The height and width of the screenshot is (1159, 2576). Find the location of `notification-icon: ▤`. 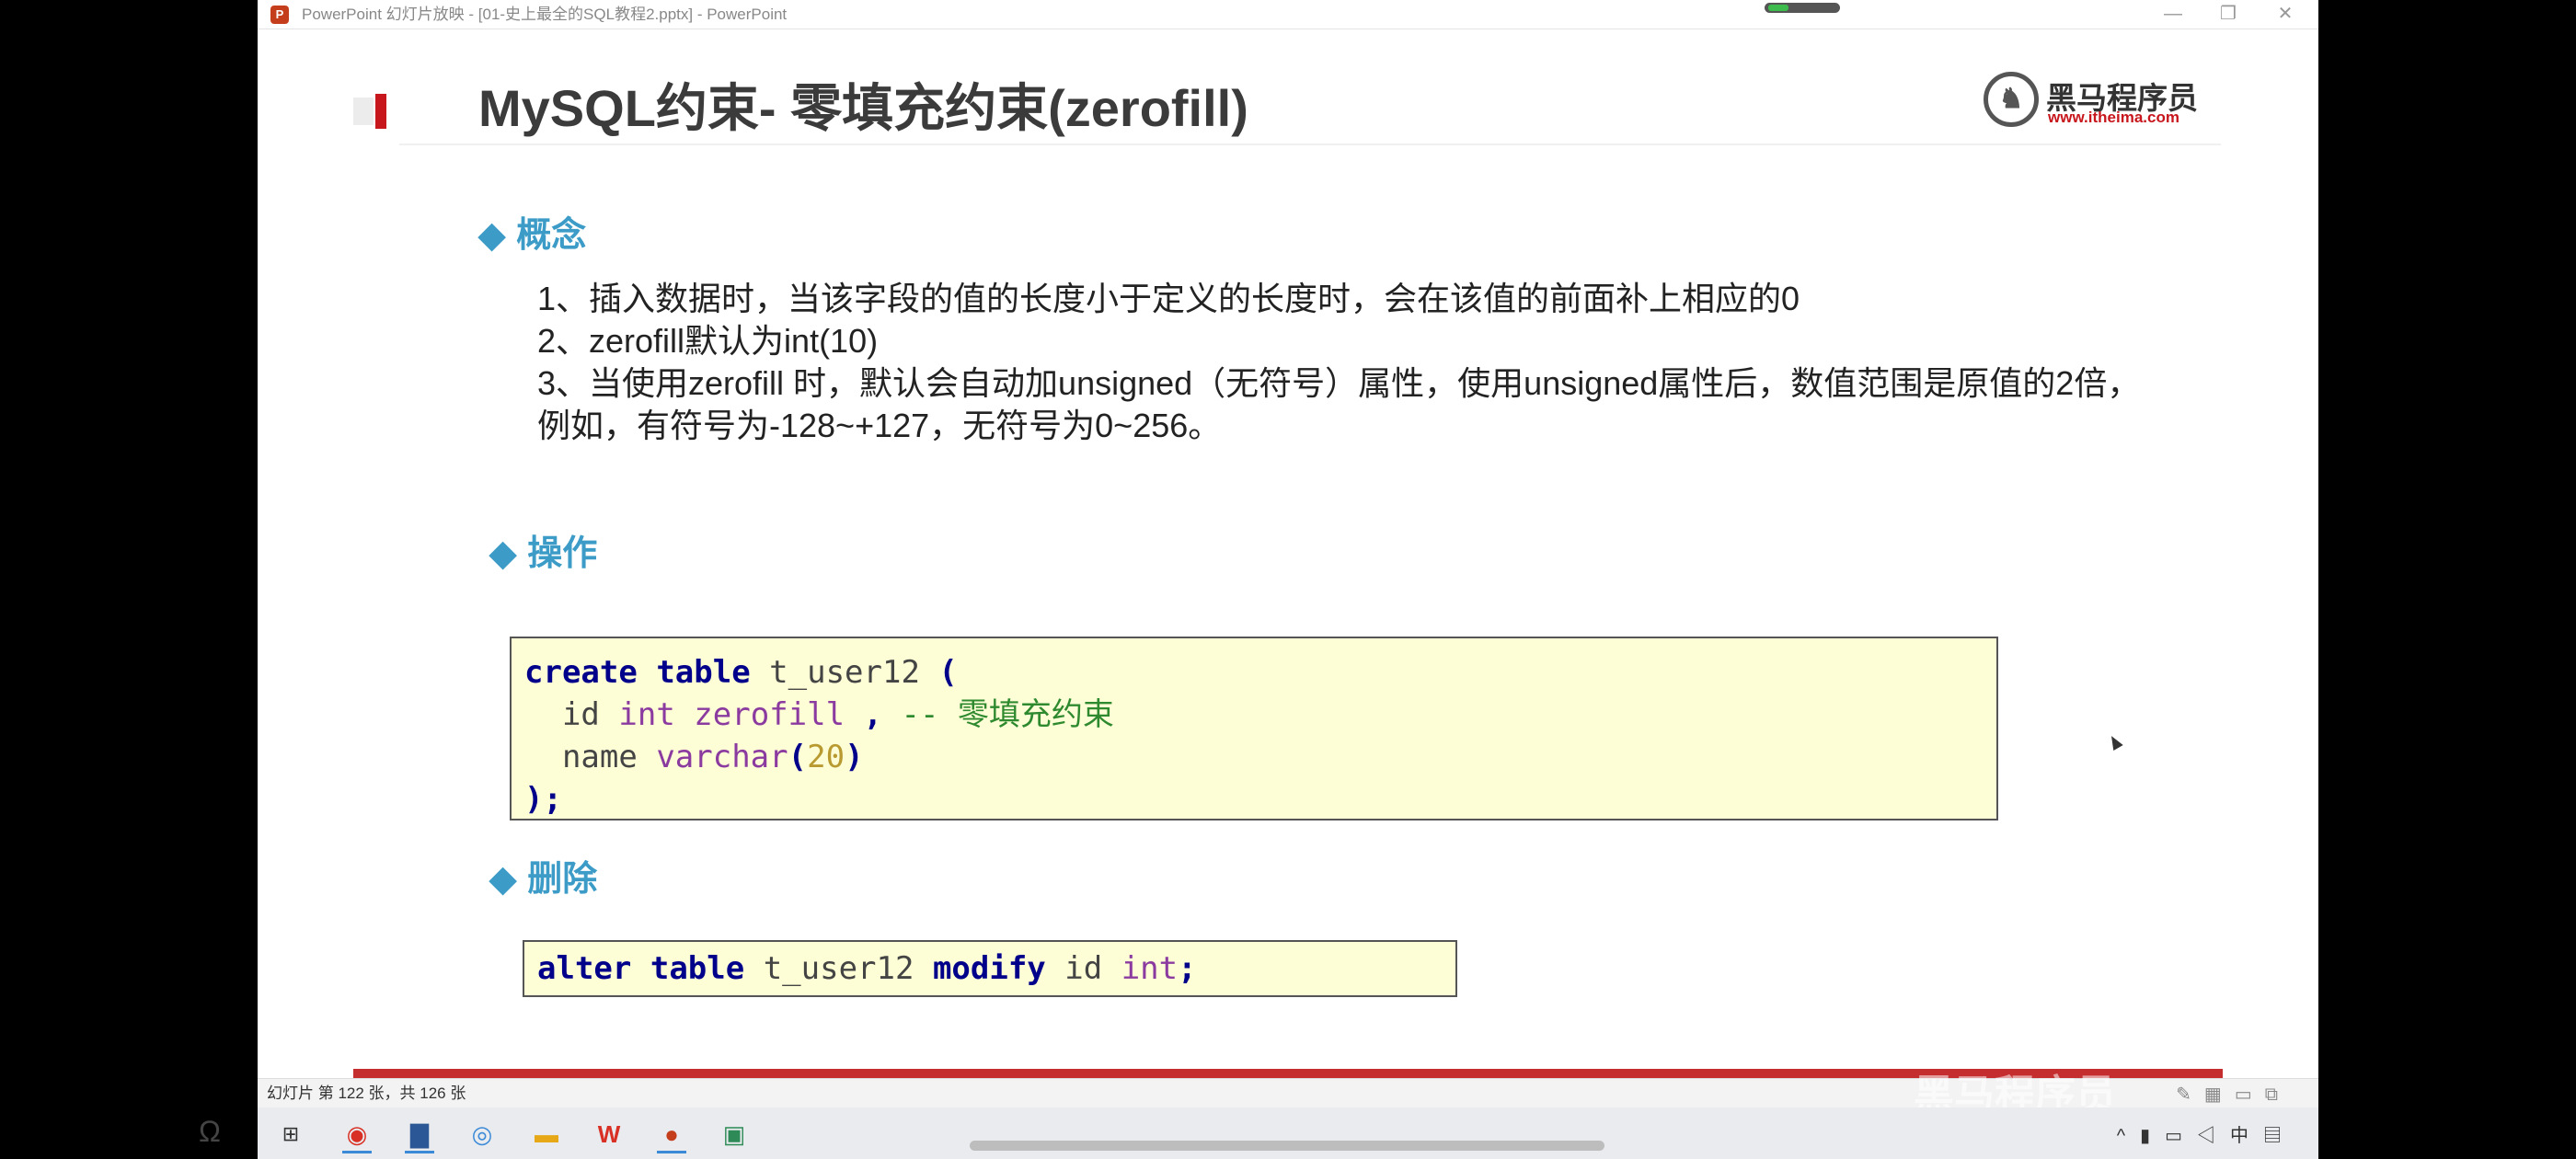

notification-icon: ▤ is located at coordinates (2279, 1136).